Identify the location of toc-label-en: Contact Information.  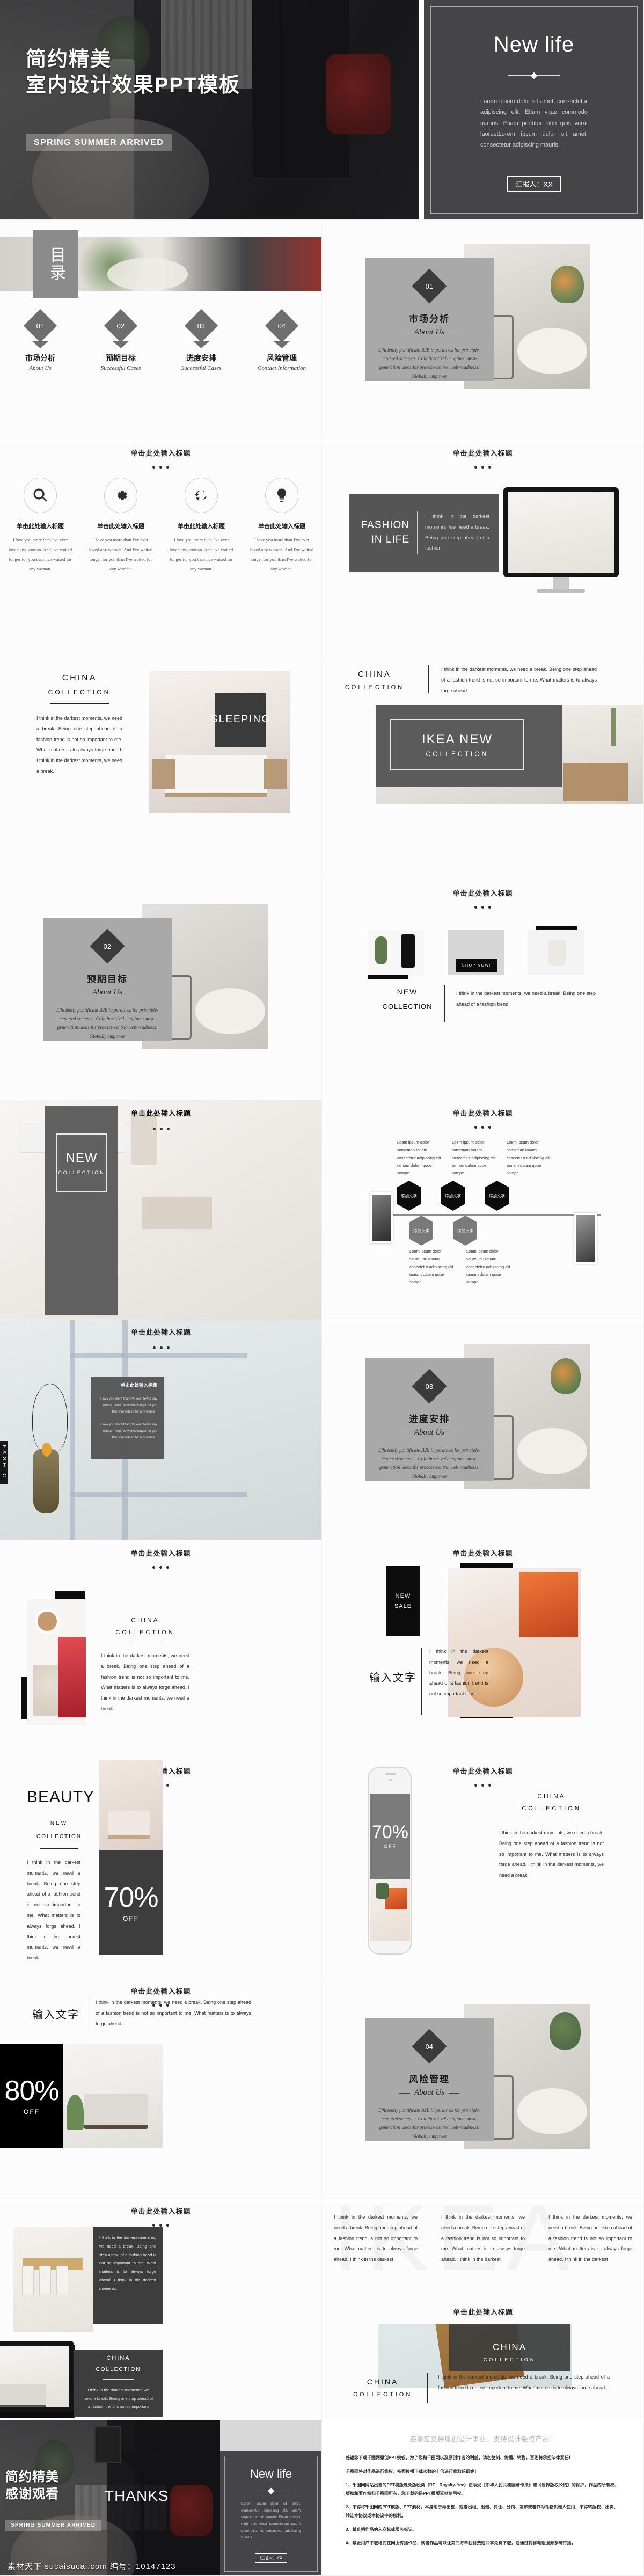
(281, 368).